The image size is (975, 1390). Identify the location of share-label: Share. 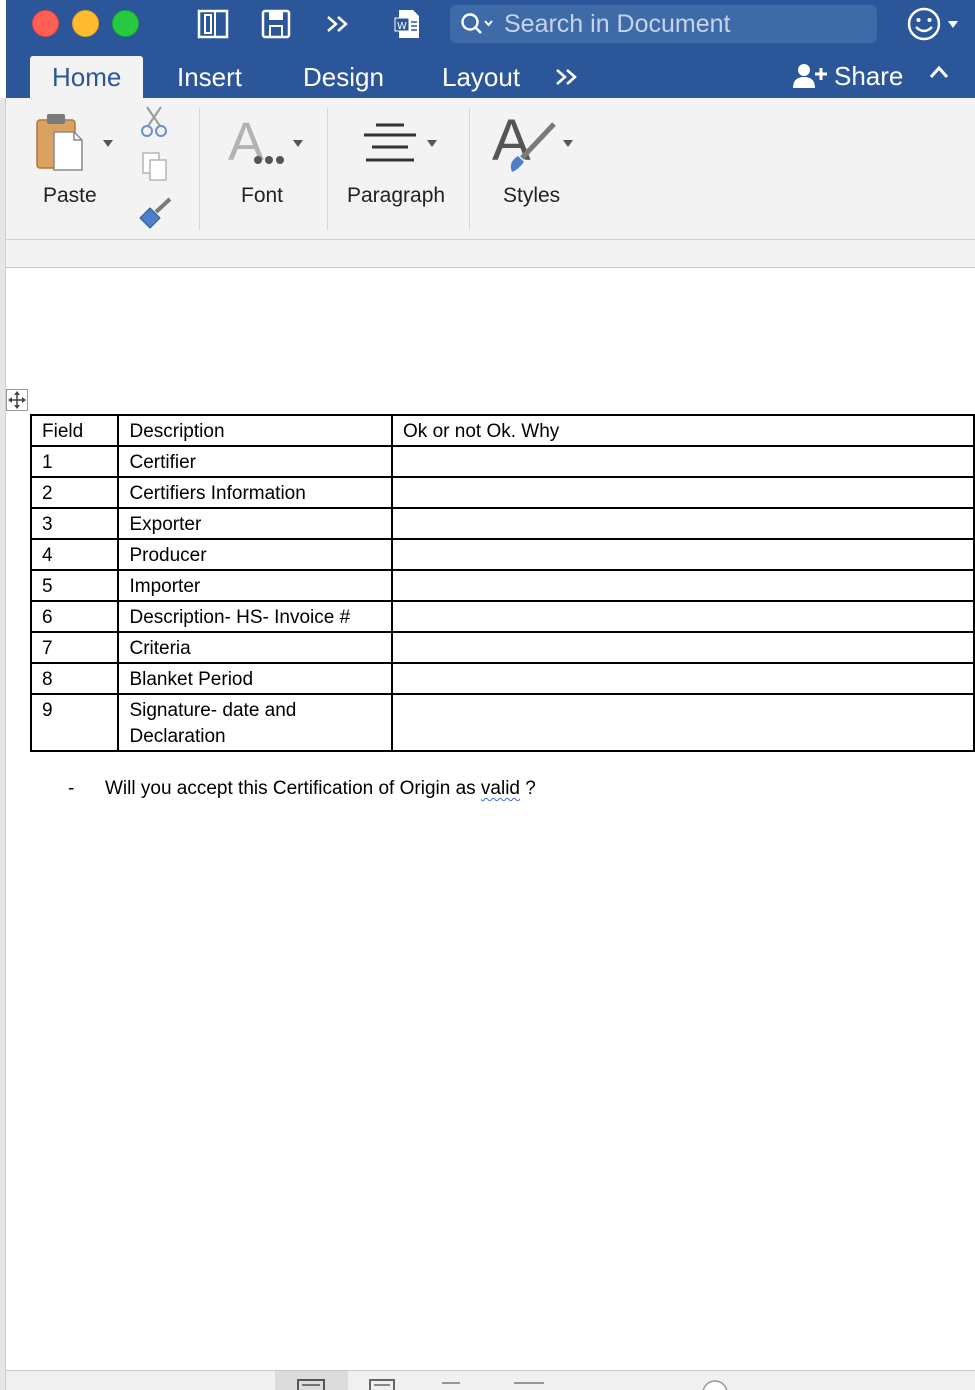
(869, 75).